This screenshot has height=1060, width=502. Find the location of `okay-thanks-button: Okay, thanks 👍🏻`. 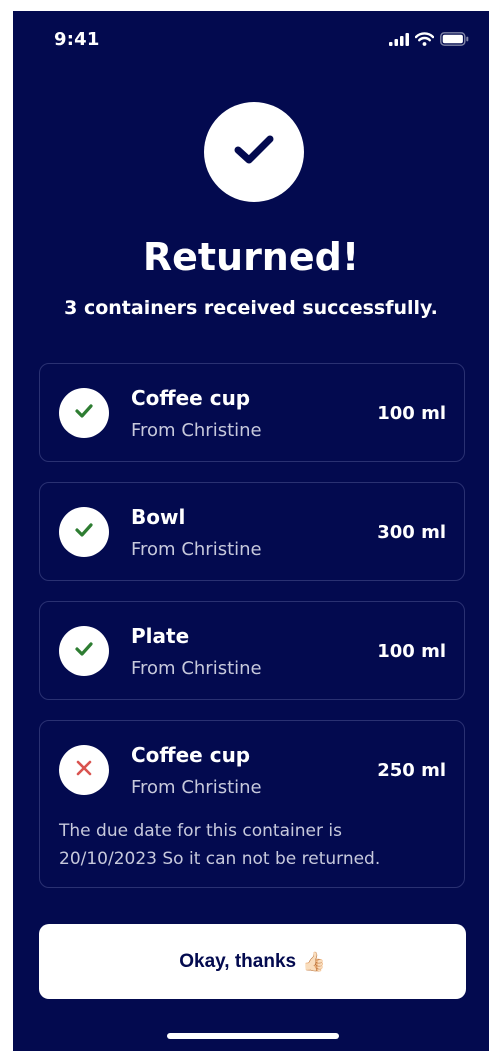

okay-thanks-button: Okay, thanks 👍🏻 is located at coordinates (252, 961).